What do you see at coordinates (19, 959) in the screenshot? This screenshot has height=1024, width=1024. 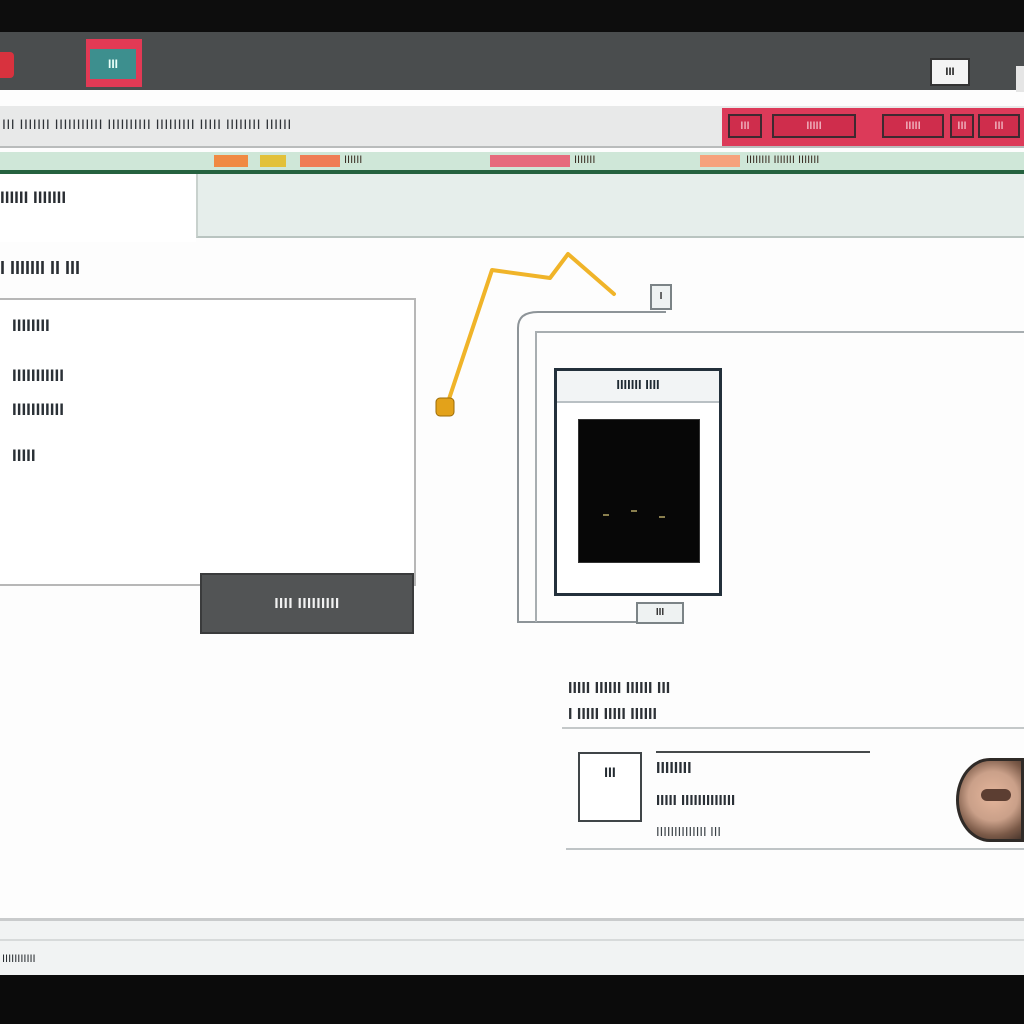 I see `status-text: IIIIIIIIIII` at bounding box center [19, 959].